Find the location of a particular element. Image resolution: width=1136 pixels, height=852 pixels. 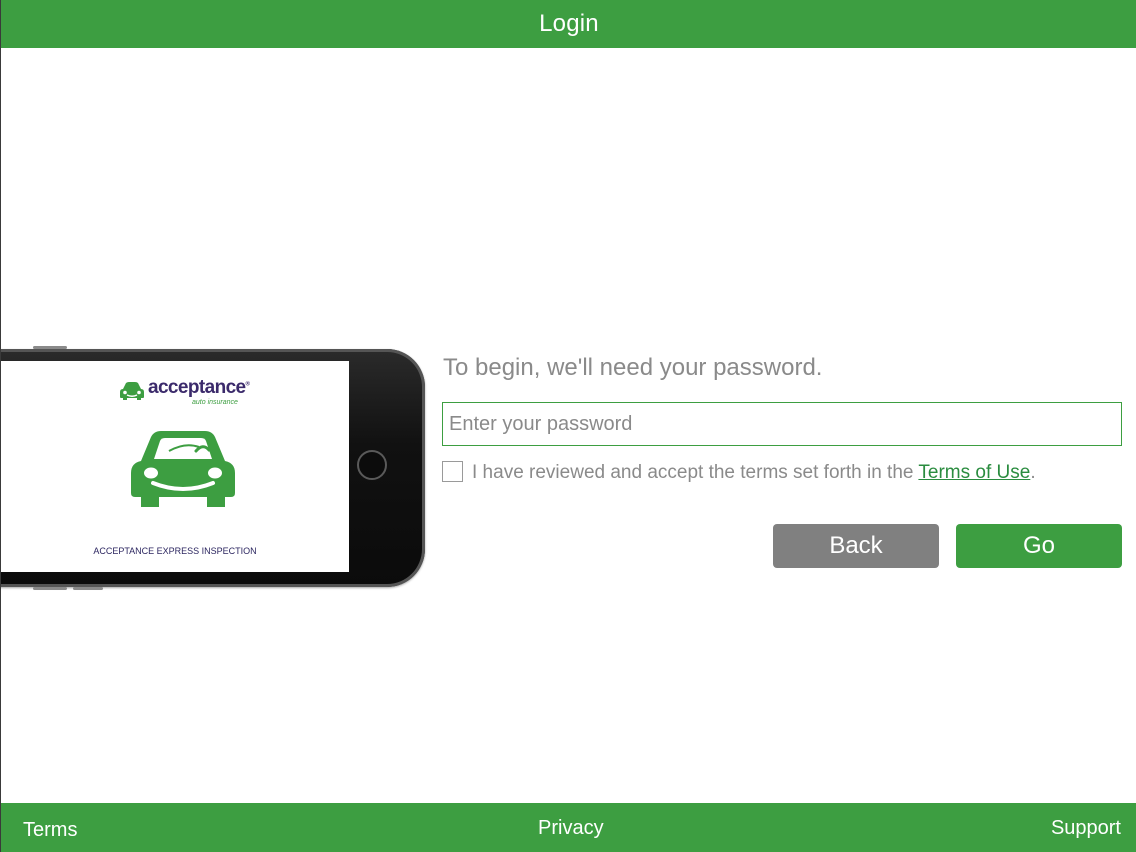

footer-privacy-link: Privacy is located at coordinates (571, 828).